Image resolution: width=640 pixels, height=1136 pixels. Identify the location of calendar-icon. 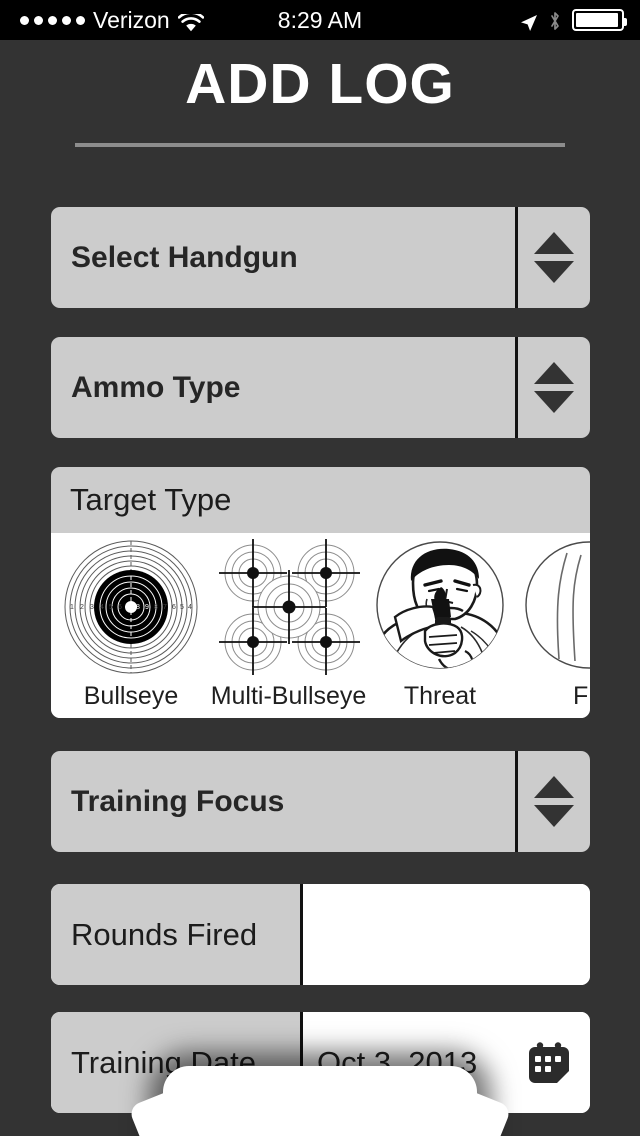
(549, 1063).